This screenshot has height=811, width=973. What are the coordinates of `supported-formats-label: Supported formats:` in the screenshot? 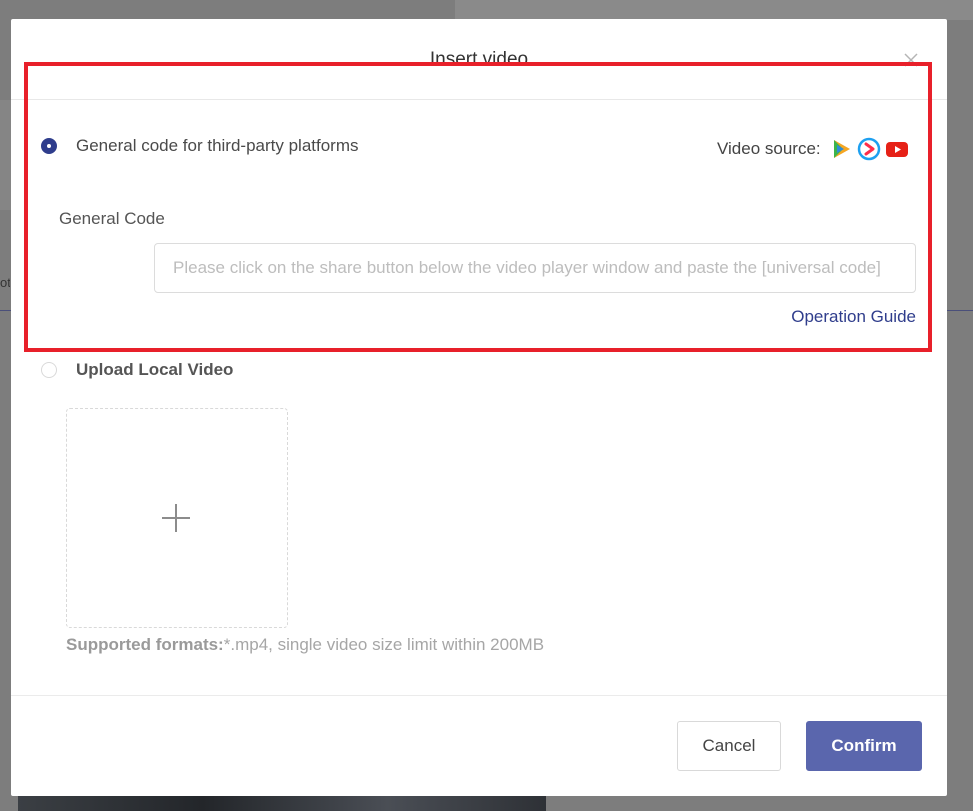 It's located at (145, 644).